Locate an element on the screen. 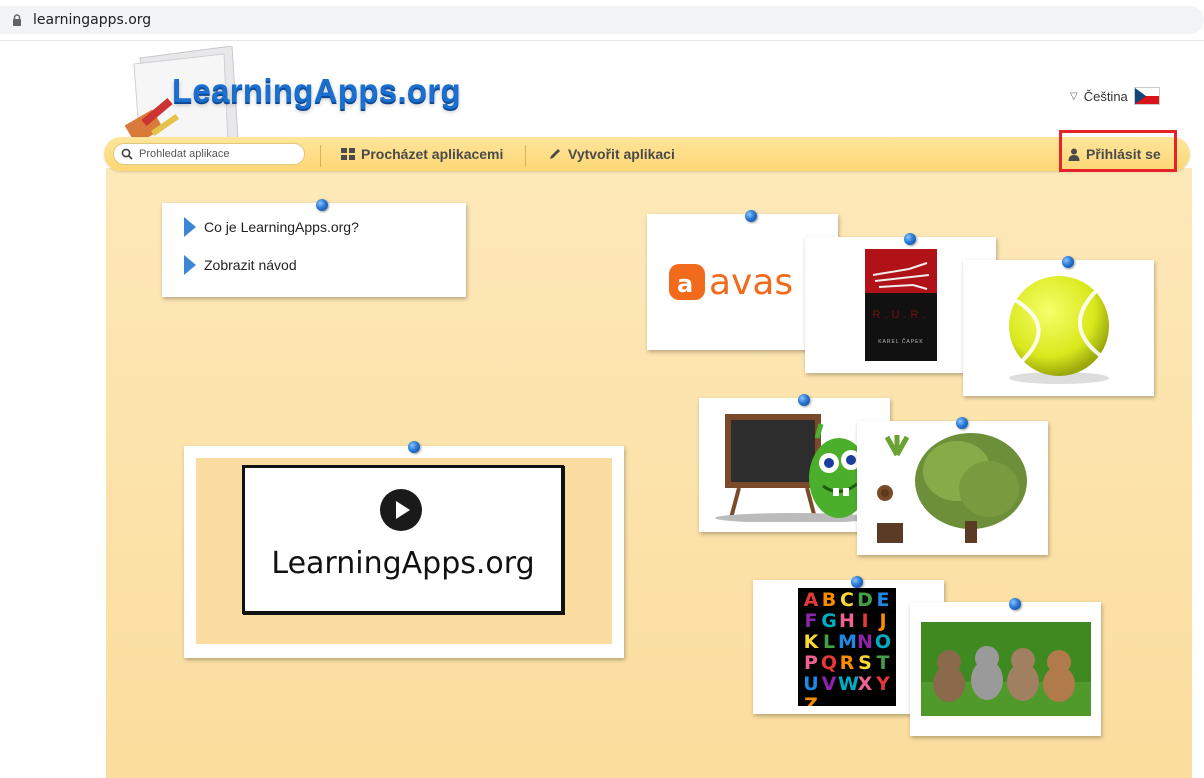 The image size is (1204, 778). app-tile-tennis-ball is located at coordinates (1058, 328).